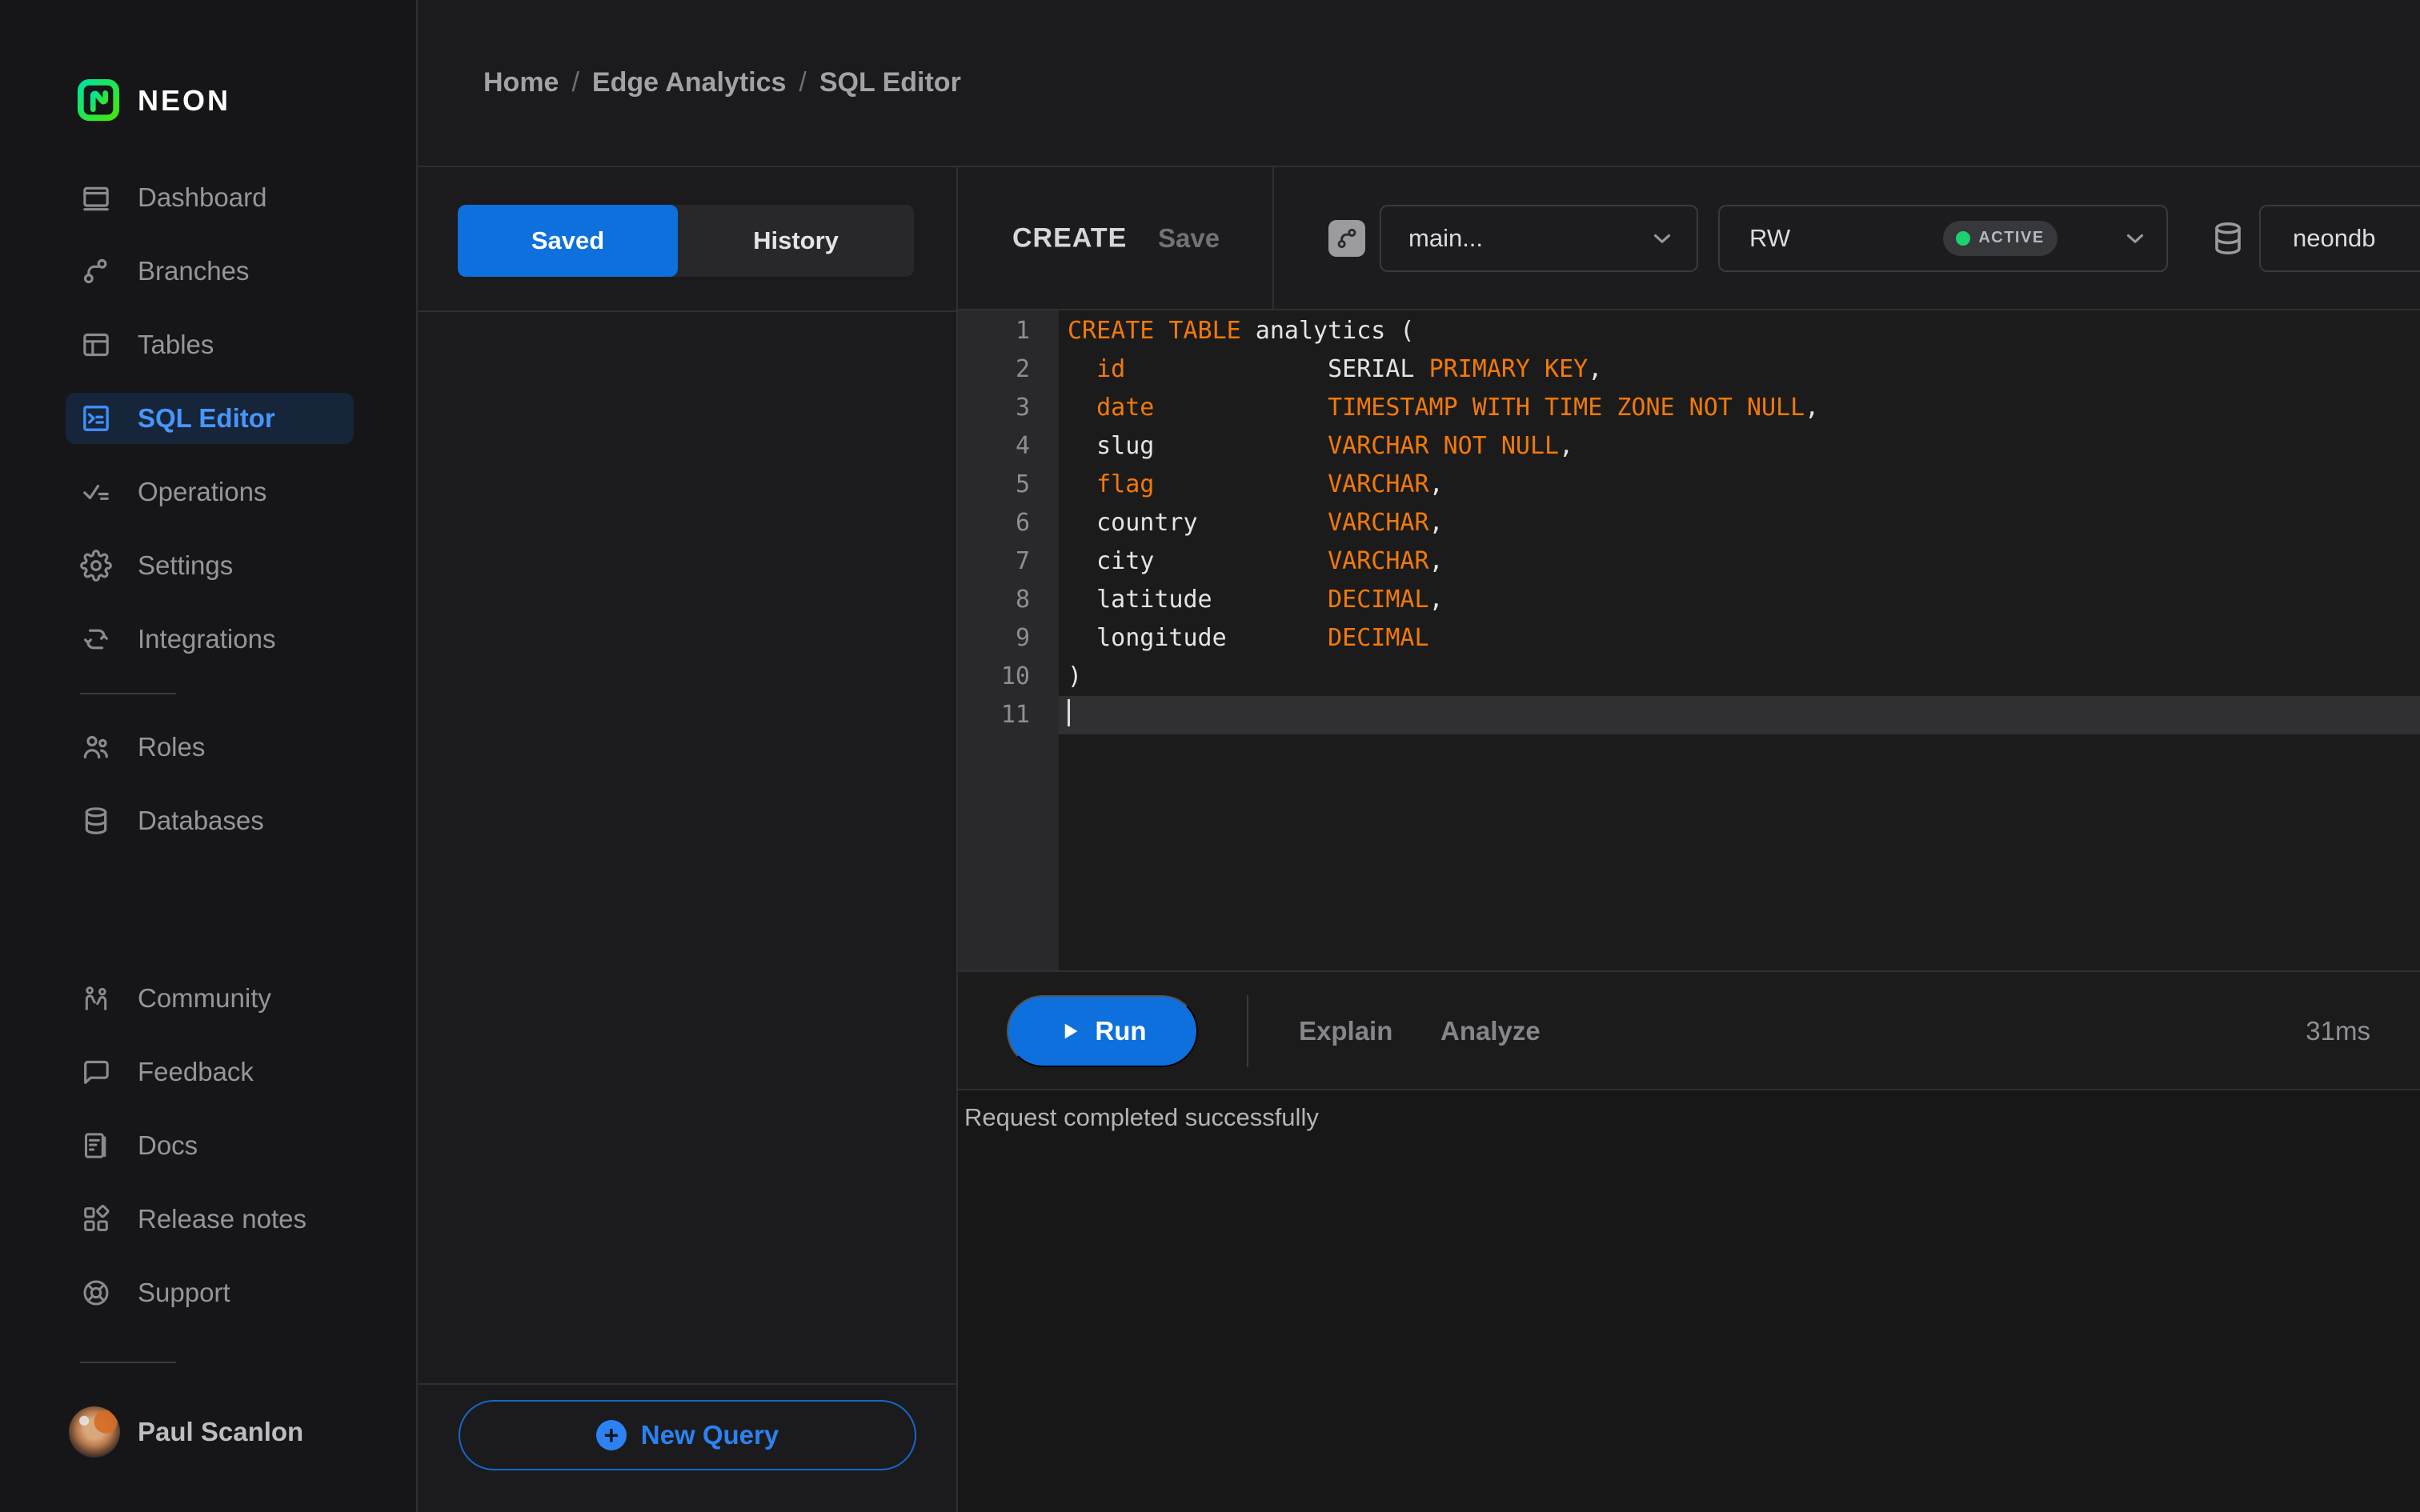 Image resolution: width=2420 pixels, height=1512 pixels. I want to click on brand-name: NEON, so click(184, 100).